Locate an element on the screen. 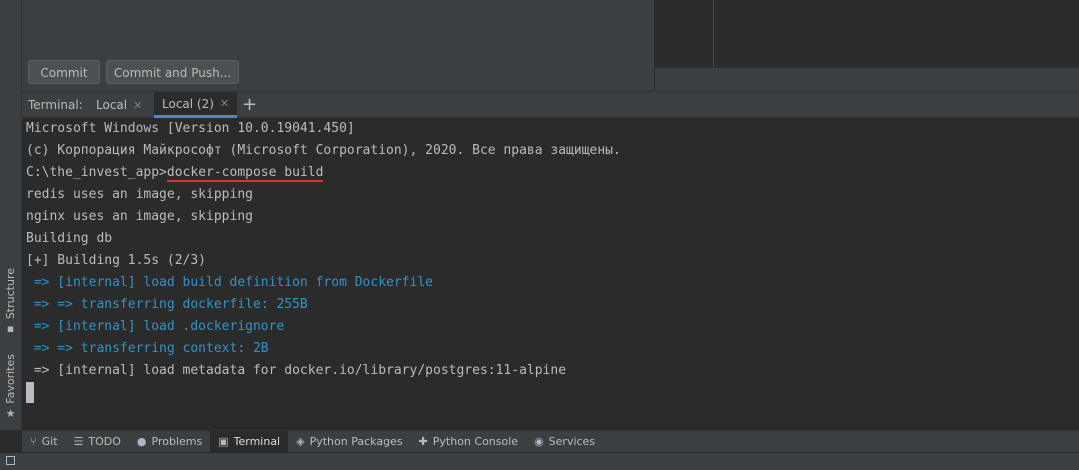 The height and width of the screenshot is (470, 1079). terminal-prompt-line: C:\the_invest_app>docker-compose build is located at coordinates (175, 173).